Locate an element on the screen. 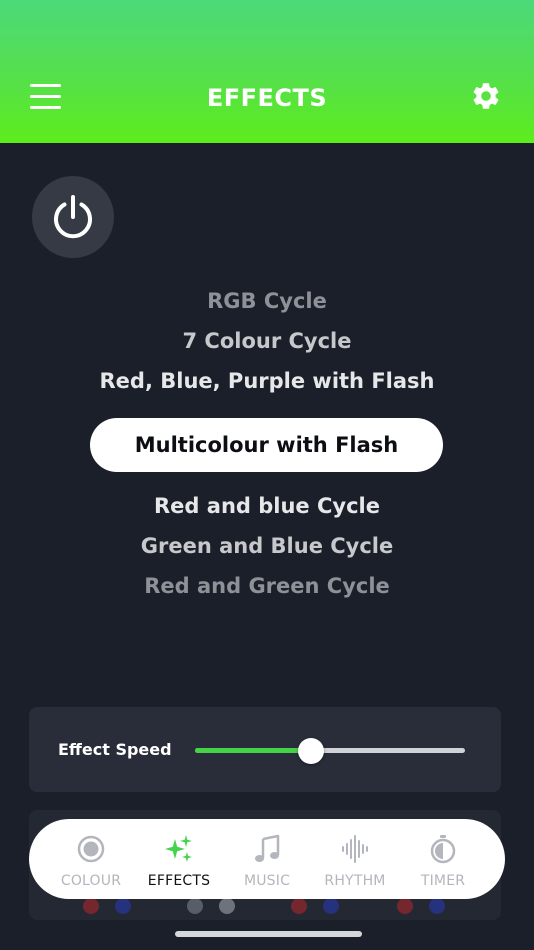 The width and height of the screenshot is (534, 950). effect-item-red-blue-purple-flash: Red, Blue, Purple with Flash is located at coordinates (267, 381).